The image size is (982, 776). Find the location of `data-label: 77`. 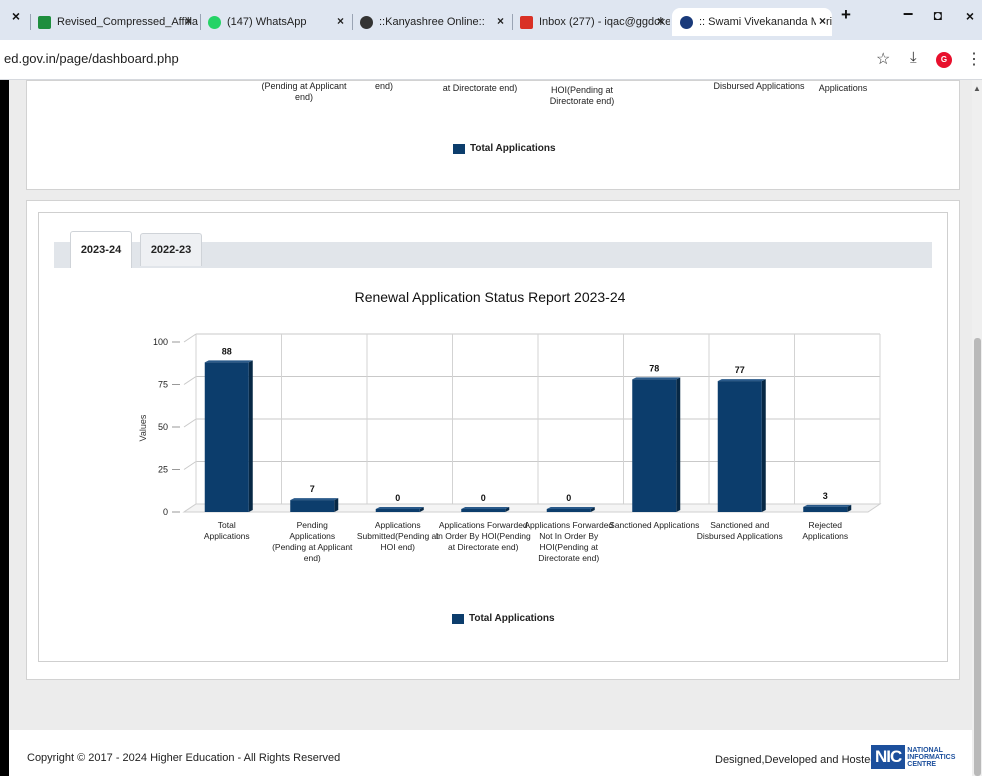

data-label: 77 is located at coordinates (740, 370).